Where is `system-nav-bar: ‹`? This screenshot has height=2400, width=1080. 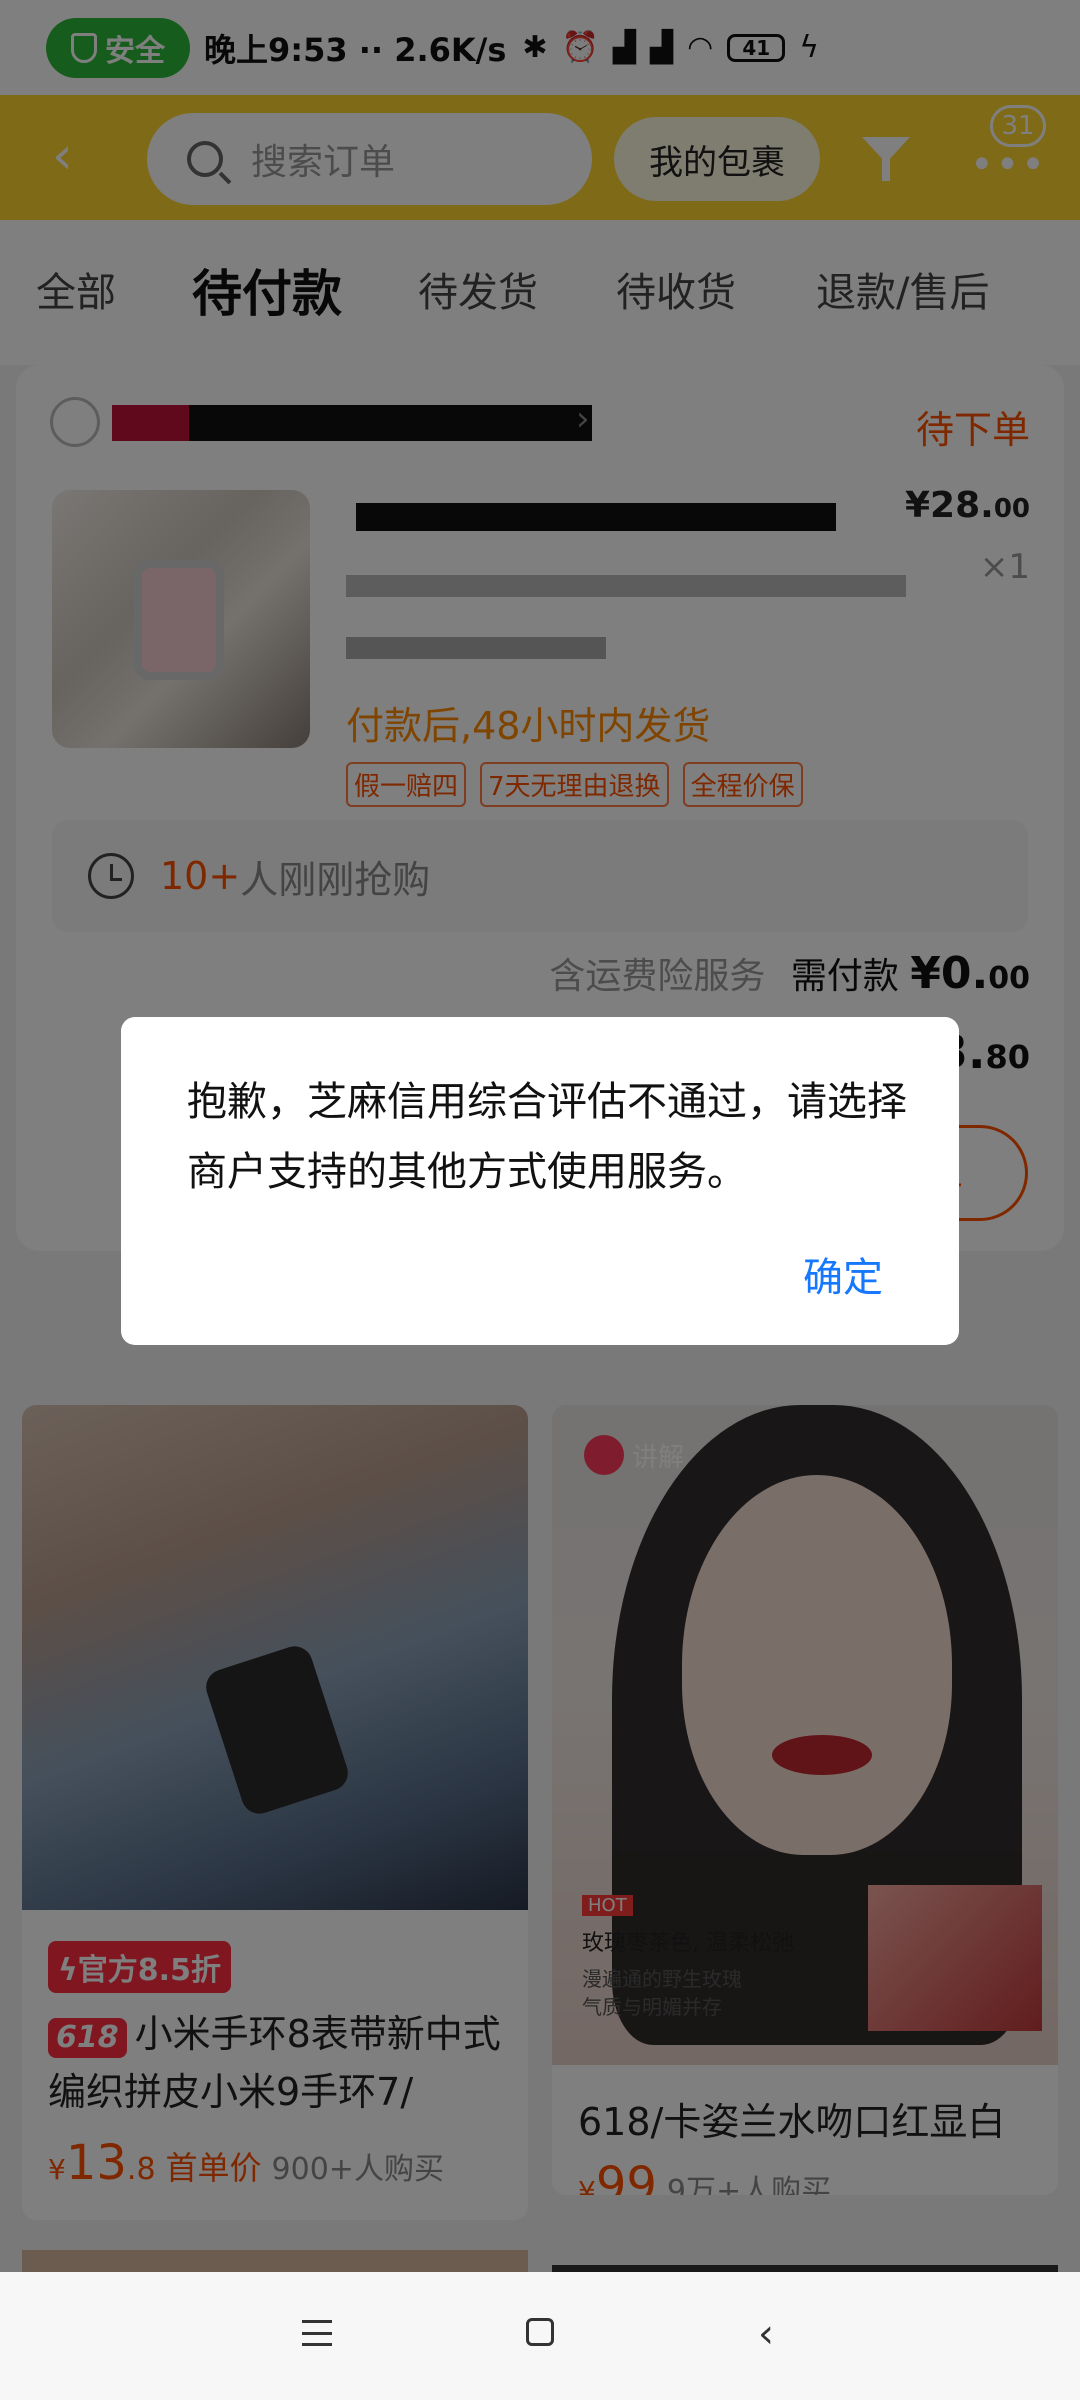 system-nav-bar: ‹ is located at coordinates (540, 2336).